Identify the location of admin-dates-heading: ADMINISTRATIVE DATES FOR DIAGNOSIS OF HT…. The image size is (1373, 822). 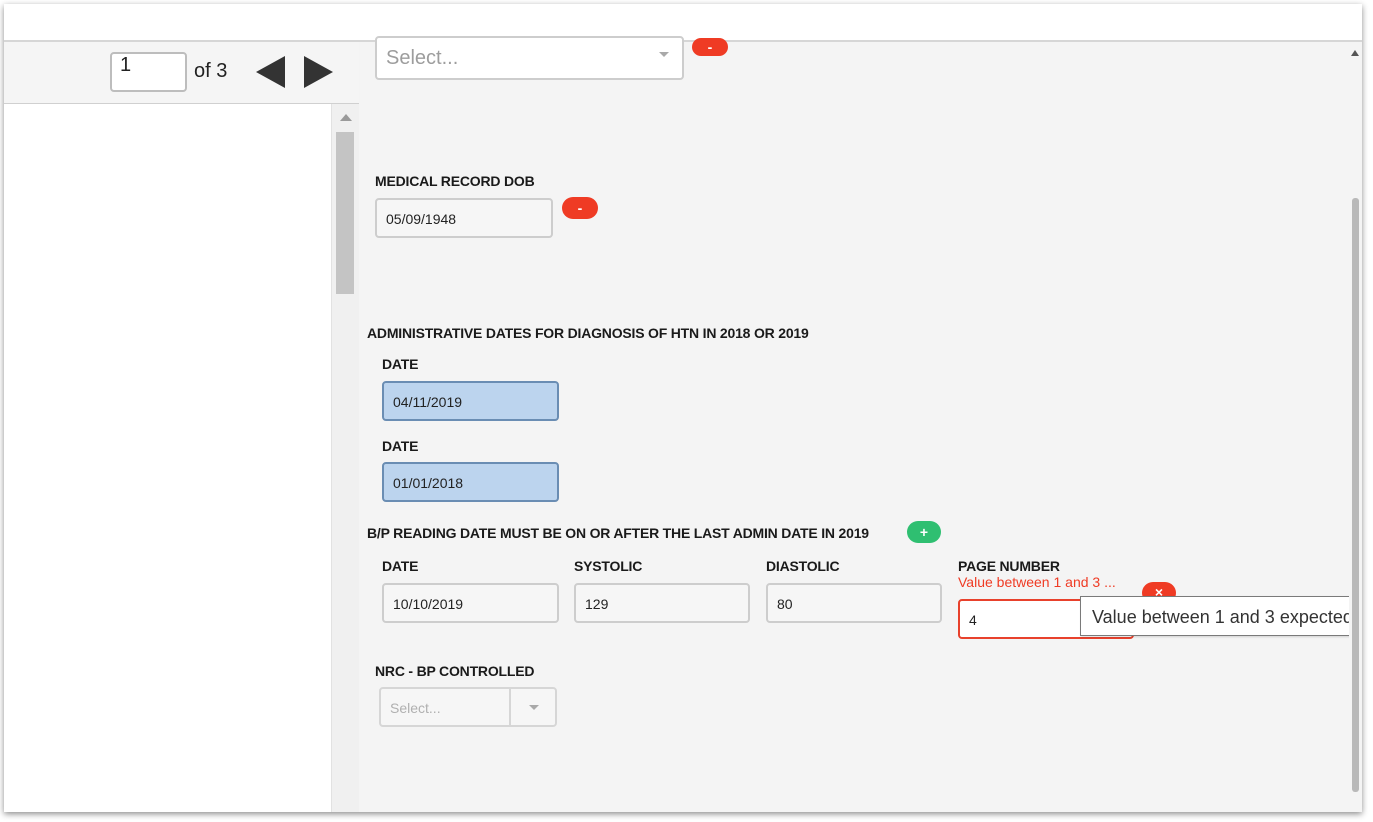
(588, 333).